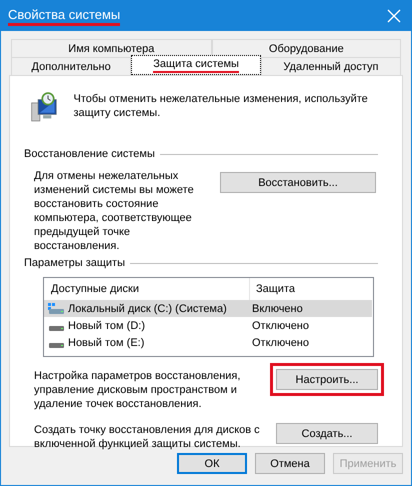  What do you see at coordinates (272, 289) in the screenshot?
I see `column-header: Защита` at bounding box center [272, 289].